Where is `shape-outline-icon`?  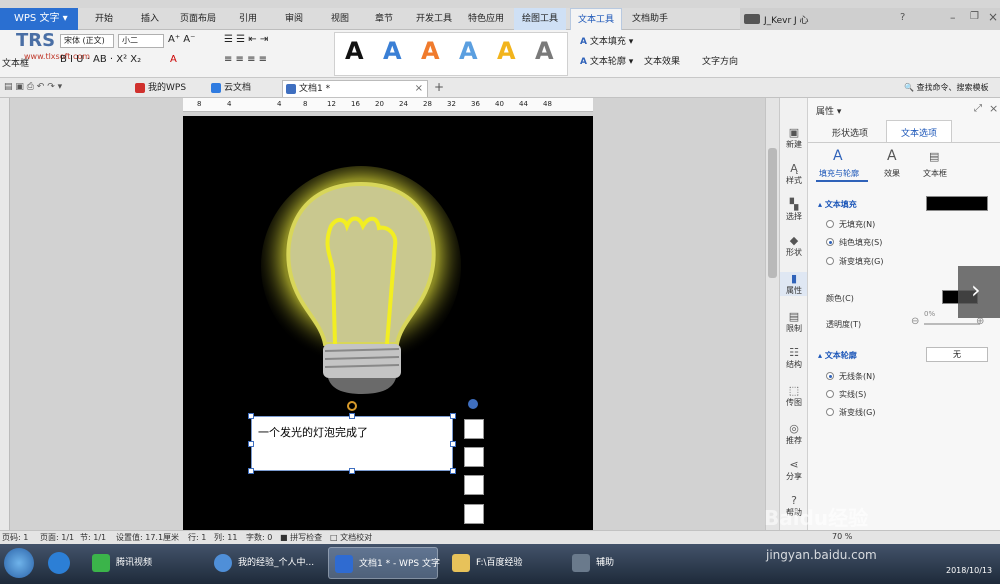
shape-outline-icon is located at coordinates (474, 457).